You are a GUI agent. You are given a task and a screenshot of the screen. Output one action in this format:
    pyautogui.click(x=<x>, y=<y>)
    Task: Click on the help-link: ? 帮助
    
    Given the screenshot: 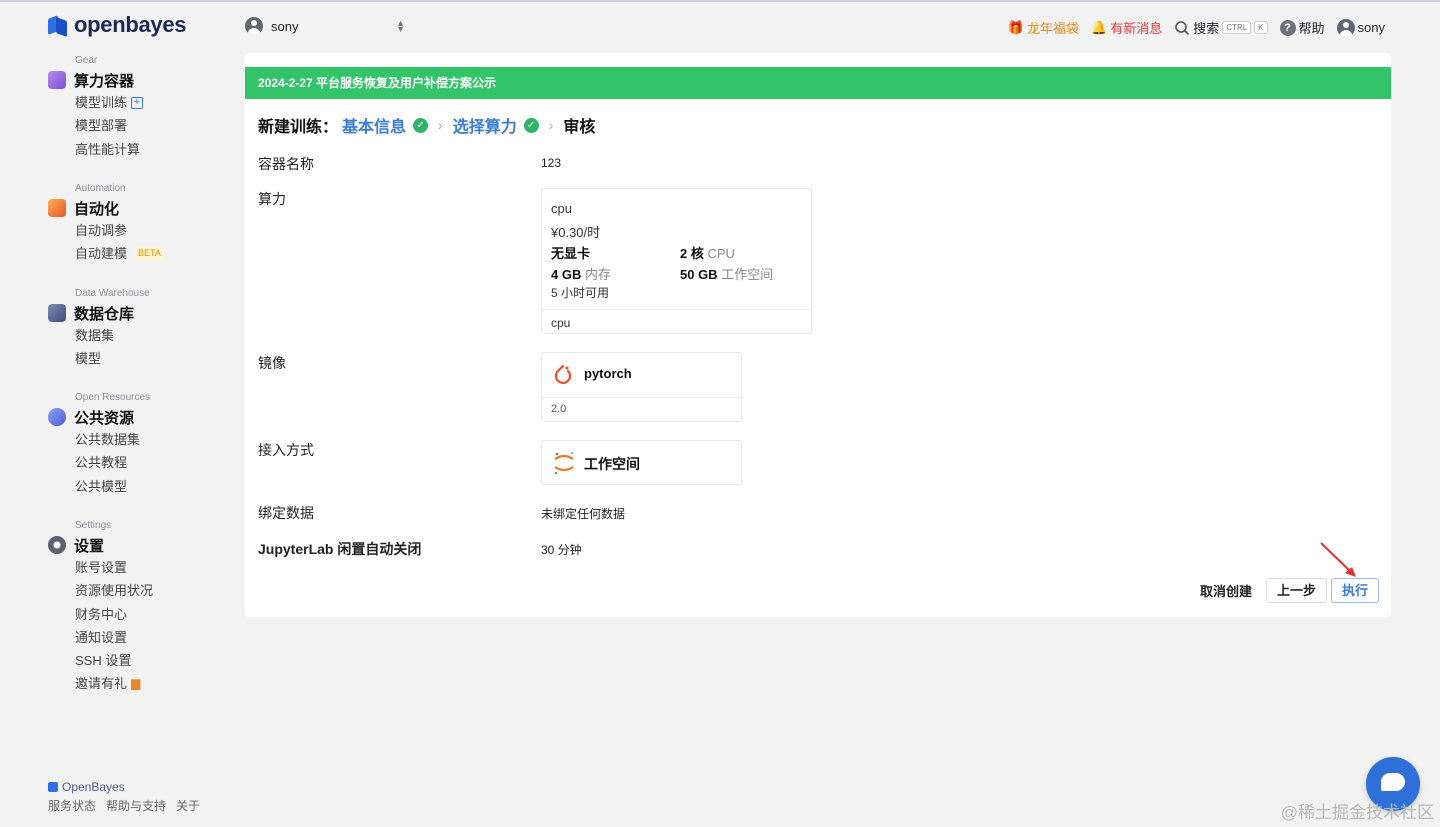 What is the action you would take?
    pyautogui.click(x=1302, y=27)
    